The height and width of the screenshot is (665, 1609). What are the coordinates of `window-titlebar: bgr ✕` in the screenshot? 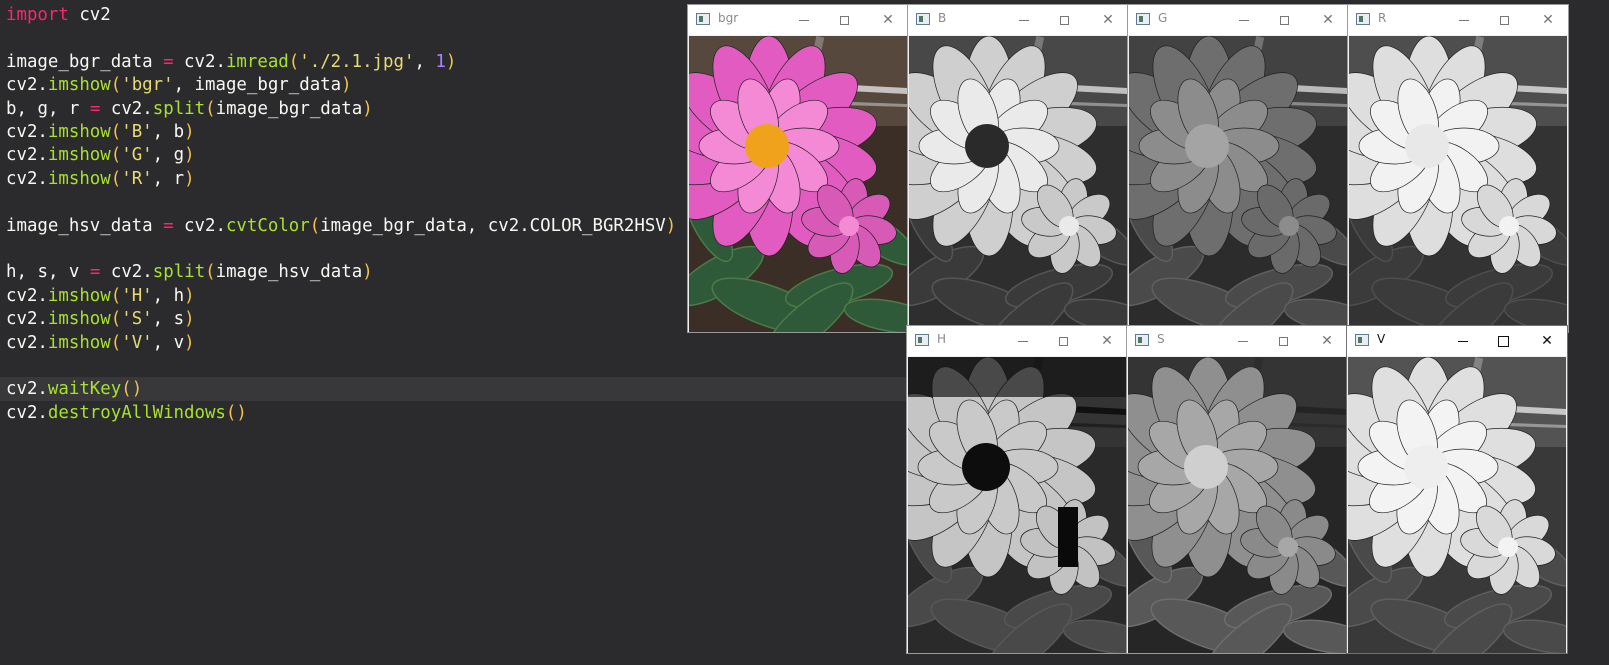 It's located at (798, 20).